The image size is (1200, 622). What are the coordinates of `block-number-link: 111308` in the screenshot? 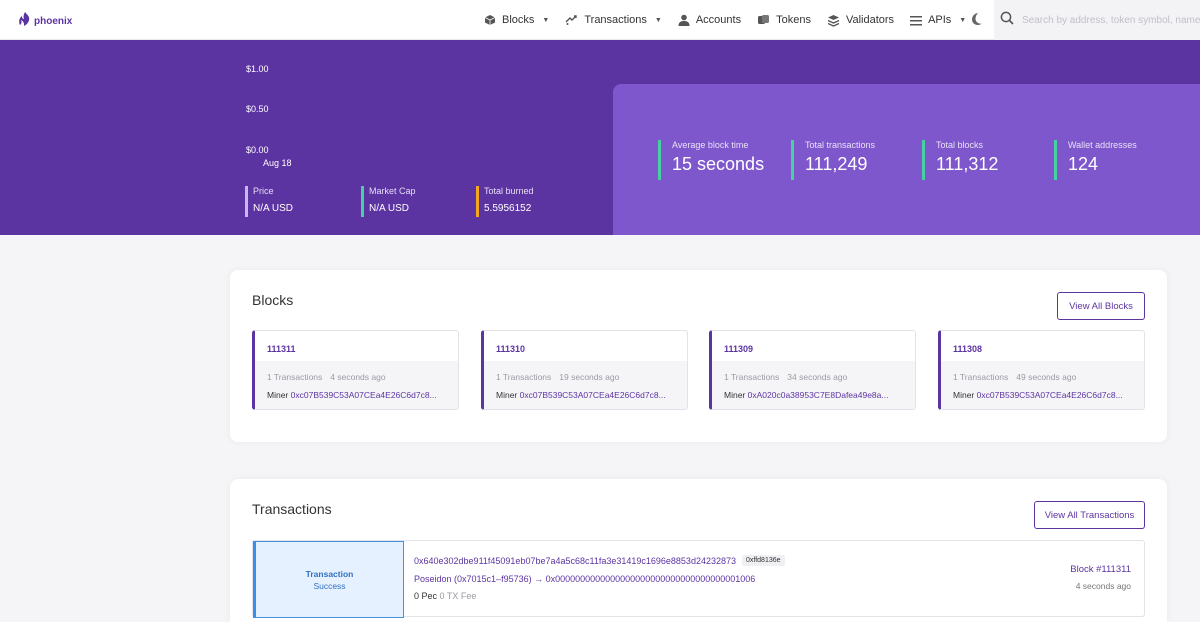 It's located at (967, 349).